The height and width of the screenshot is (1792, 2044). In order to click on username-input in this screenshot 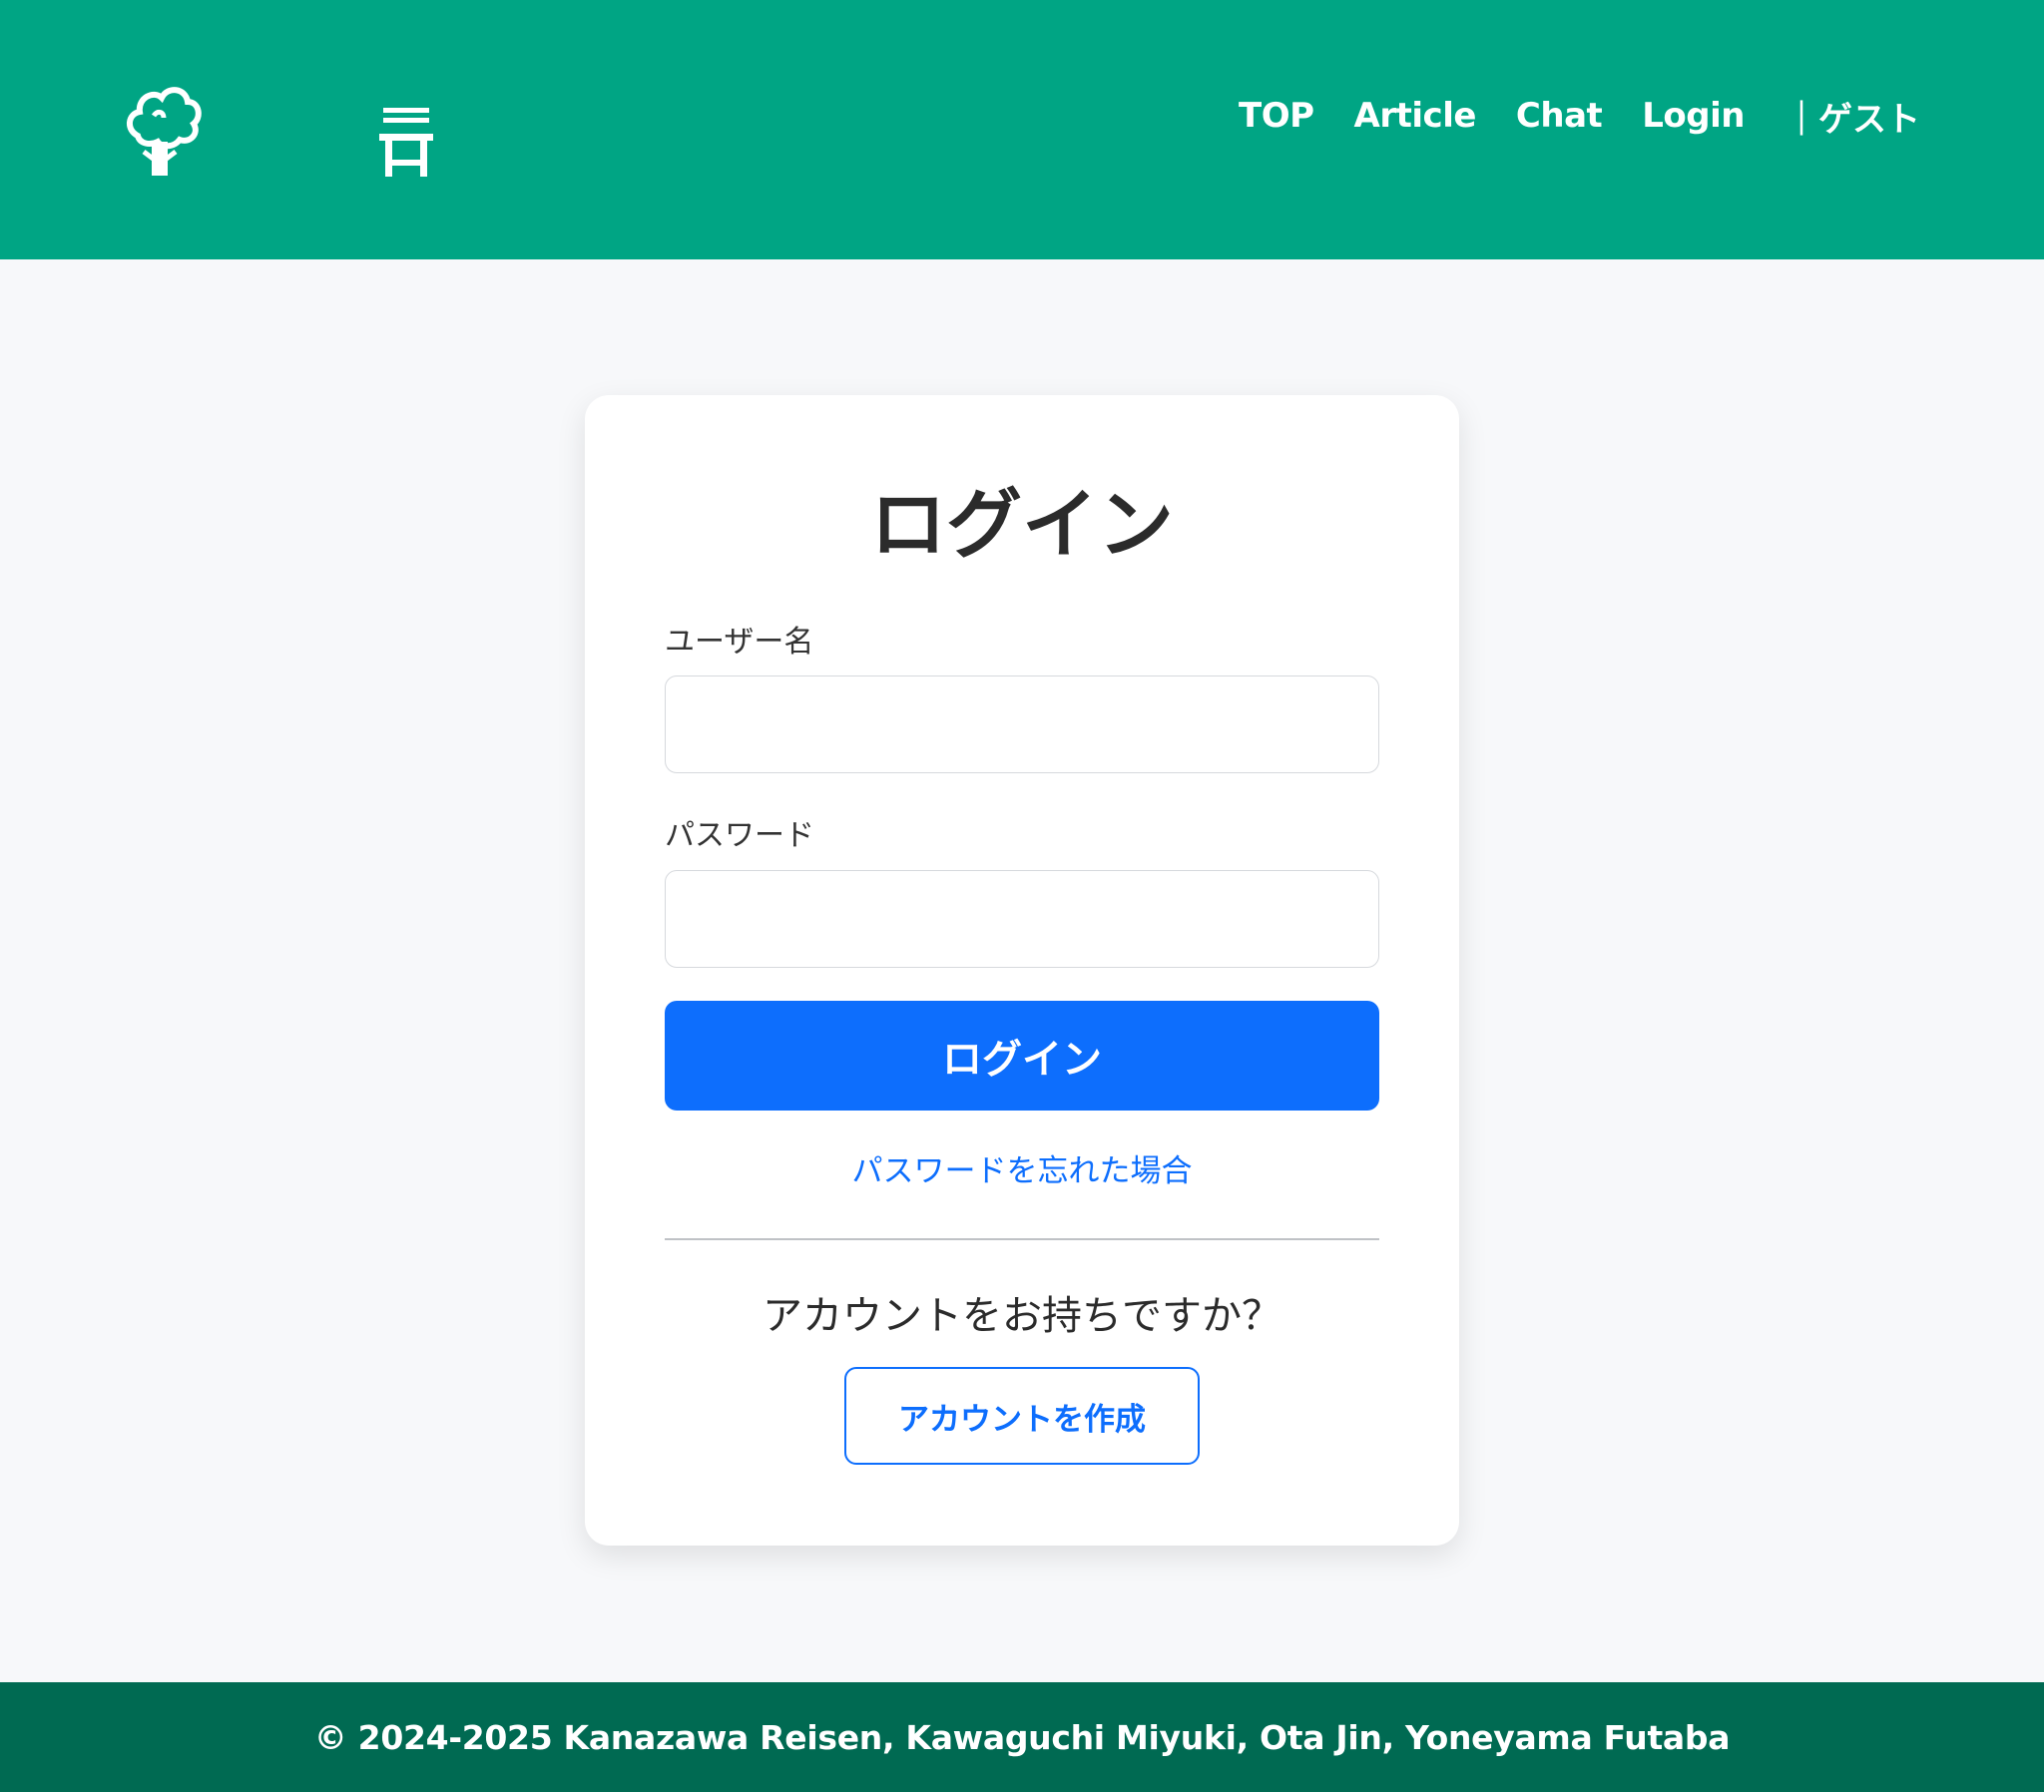, I will do `click(1022, 724)`.